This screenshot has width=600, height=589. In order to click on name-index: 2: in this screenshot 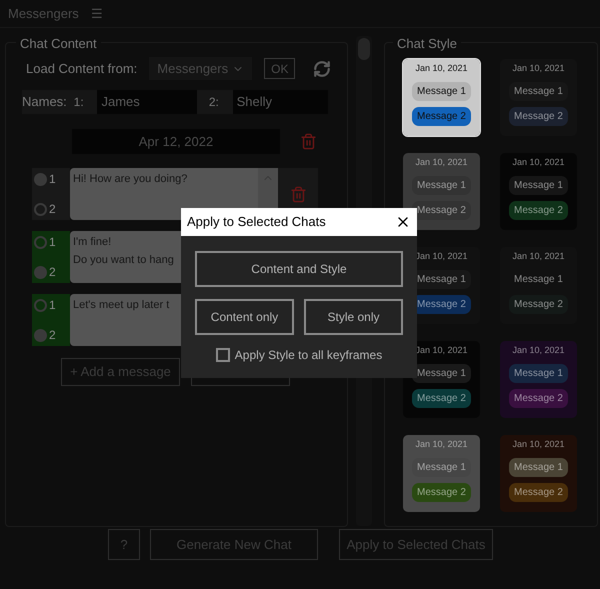, I will do `click(214, 102)`.